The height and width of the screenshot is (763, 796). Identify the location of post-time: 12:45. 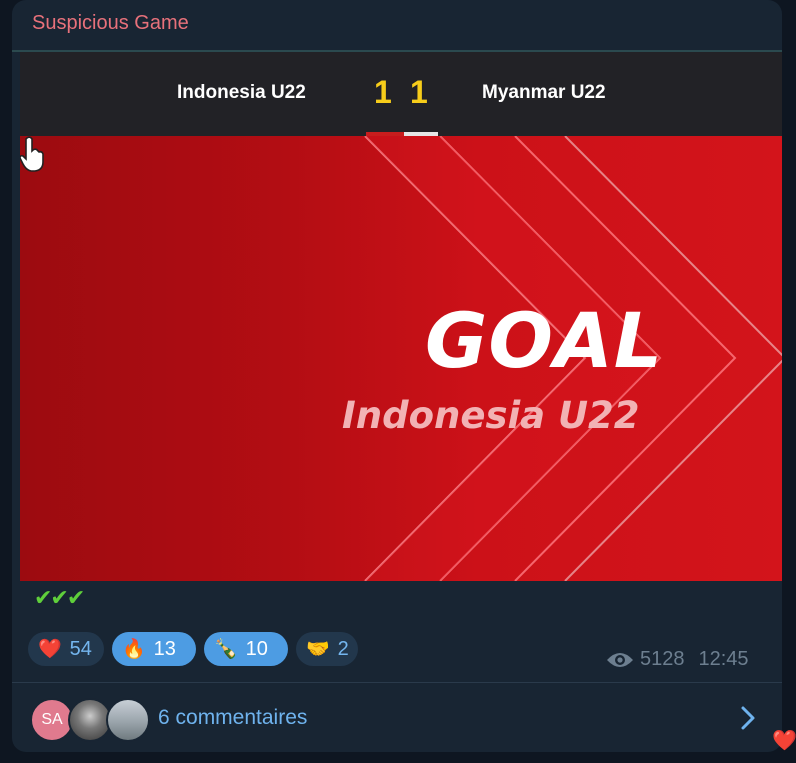
(723, 659).